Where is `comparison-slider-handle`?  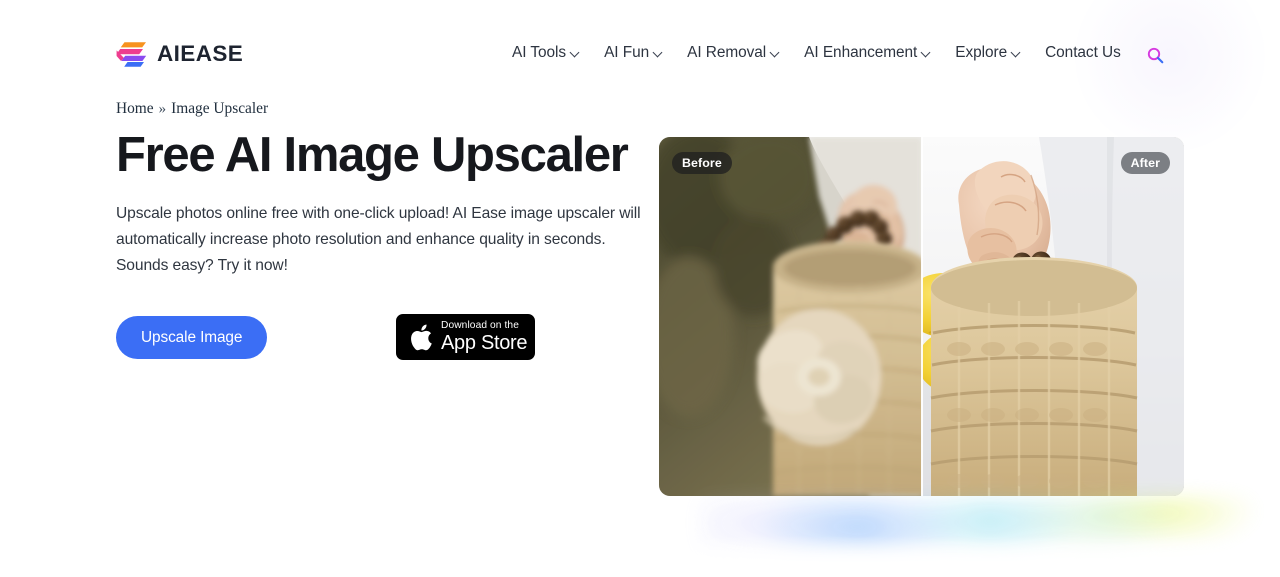
comparison-slider-handle is located at coordinates (921, 316).